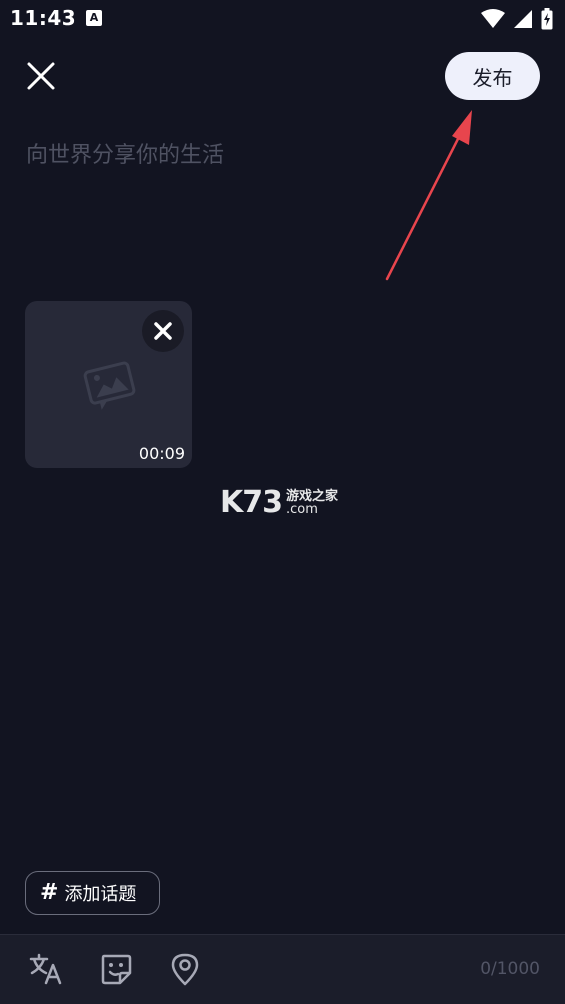  What do you see at coordinates (251, 502) in the screenshot?
I see `watermark-brand: K73` at bounding box center [251, 502].